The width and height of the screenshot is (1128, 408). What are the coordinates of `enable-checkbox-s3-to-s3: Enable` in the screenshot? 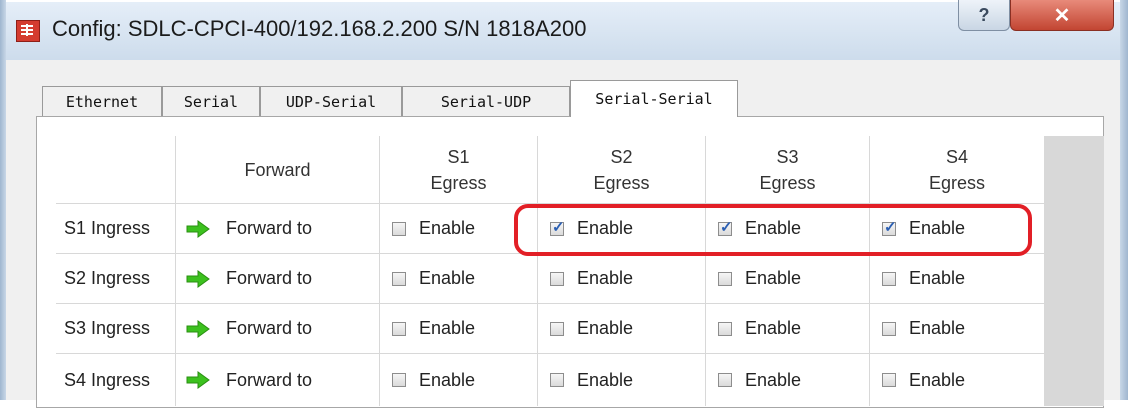 It's located at (787, 328).